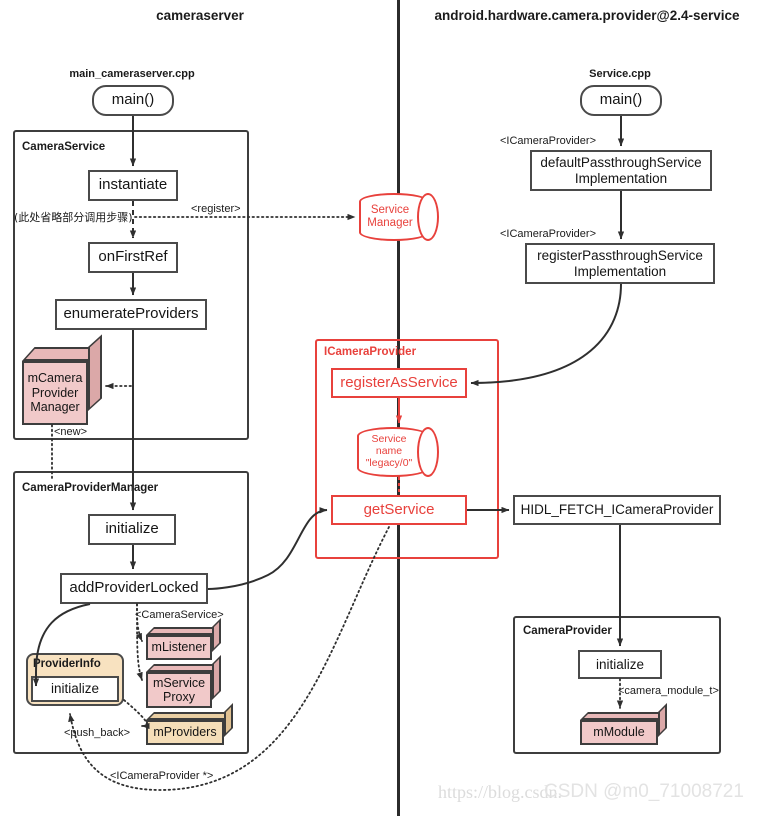 The width and height of the screenshot is (772, 816). I want to click on node-instantiate: instantiate, so click(133, 185).